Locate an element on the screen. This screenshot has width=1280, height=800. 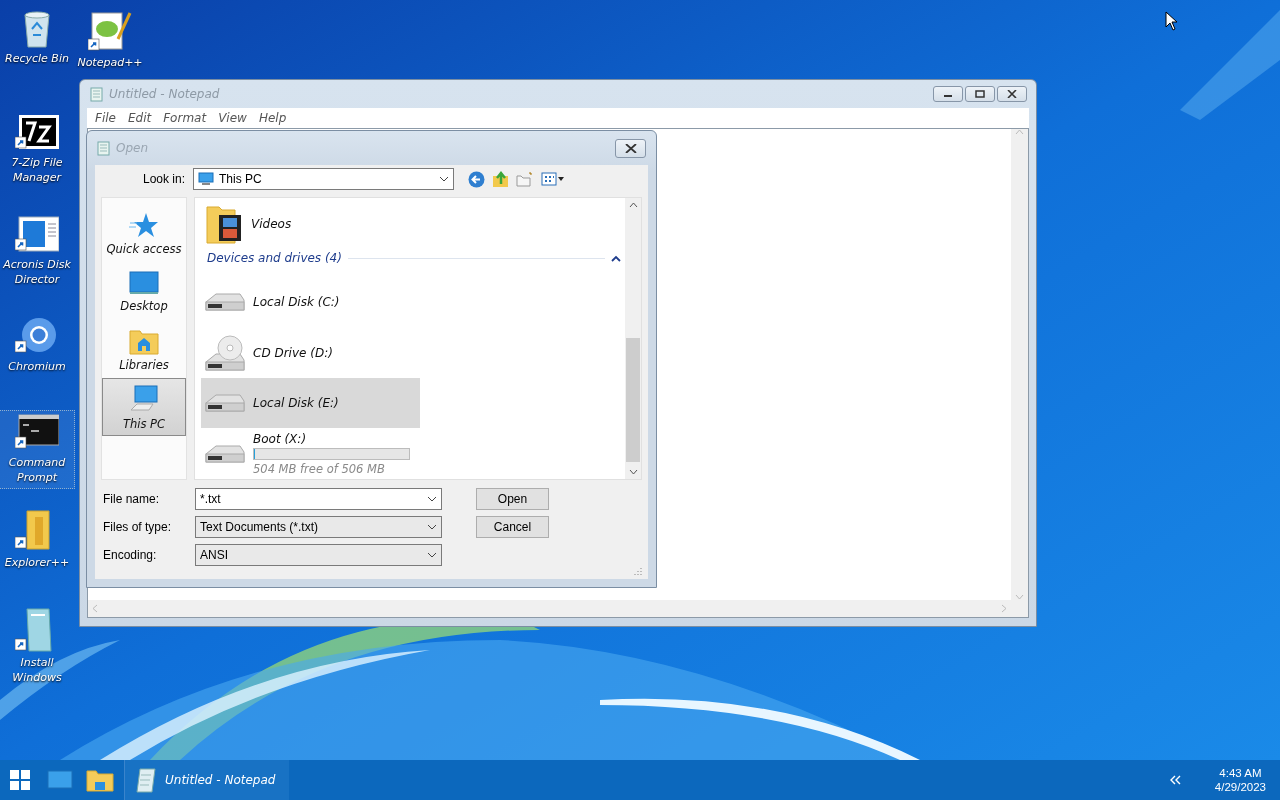
look-in-dropdown: This PC is located at coordinates (323, 179).